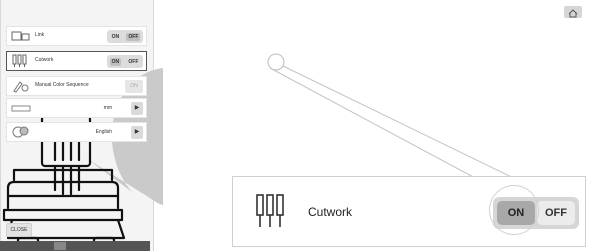  I want to click on highlight-circle, so click(514, 210).